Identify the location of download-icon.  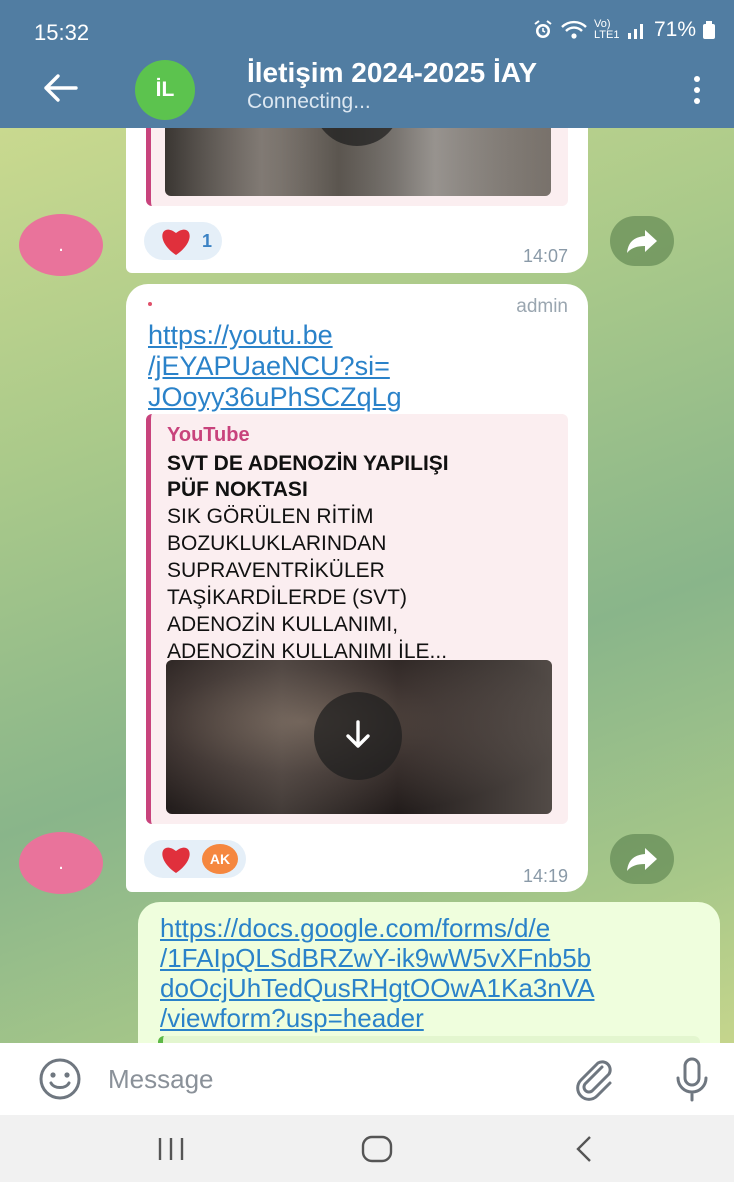
(358, 734).